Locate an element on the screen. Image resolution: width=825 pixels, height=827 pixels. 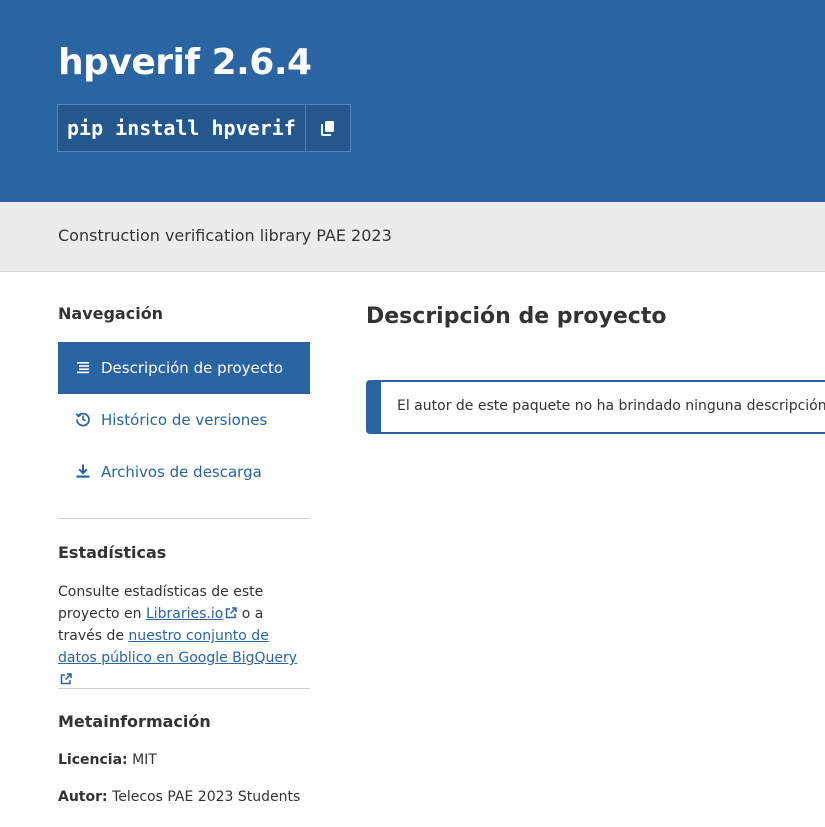
package-title: hpverif 2.6.4 is located at coordinates (185, 62).